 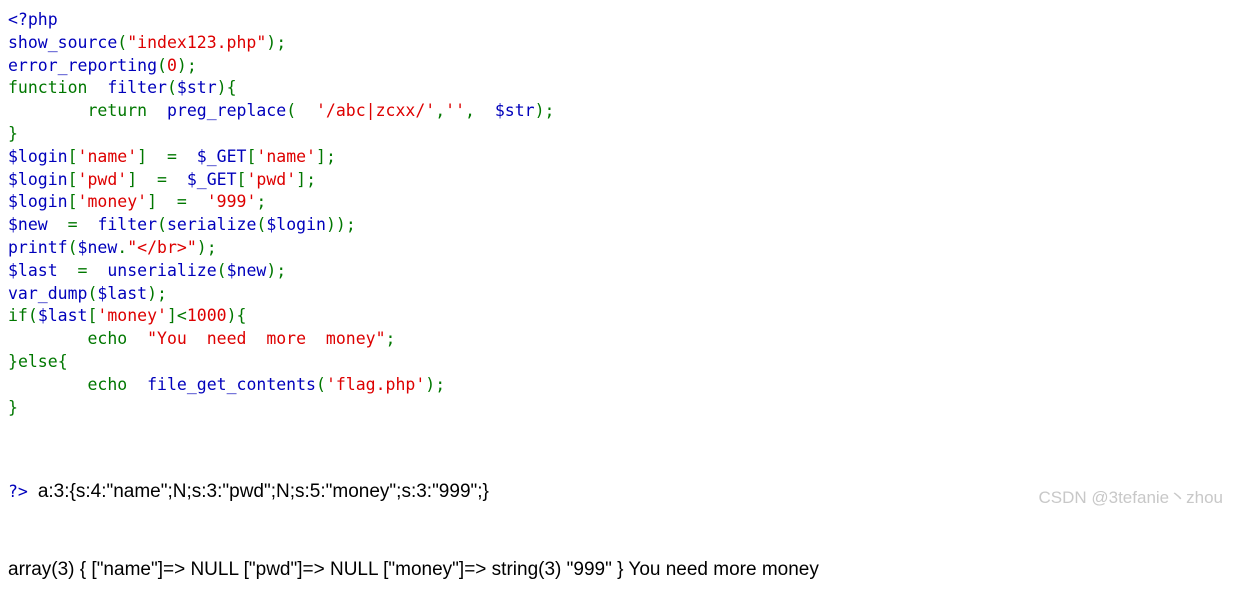 I want to click on source-token: [, so click(x=72, y=202).